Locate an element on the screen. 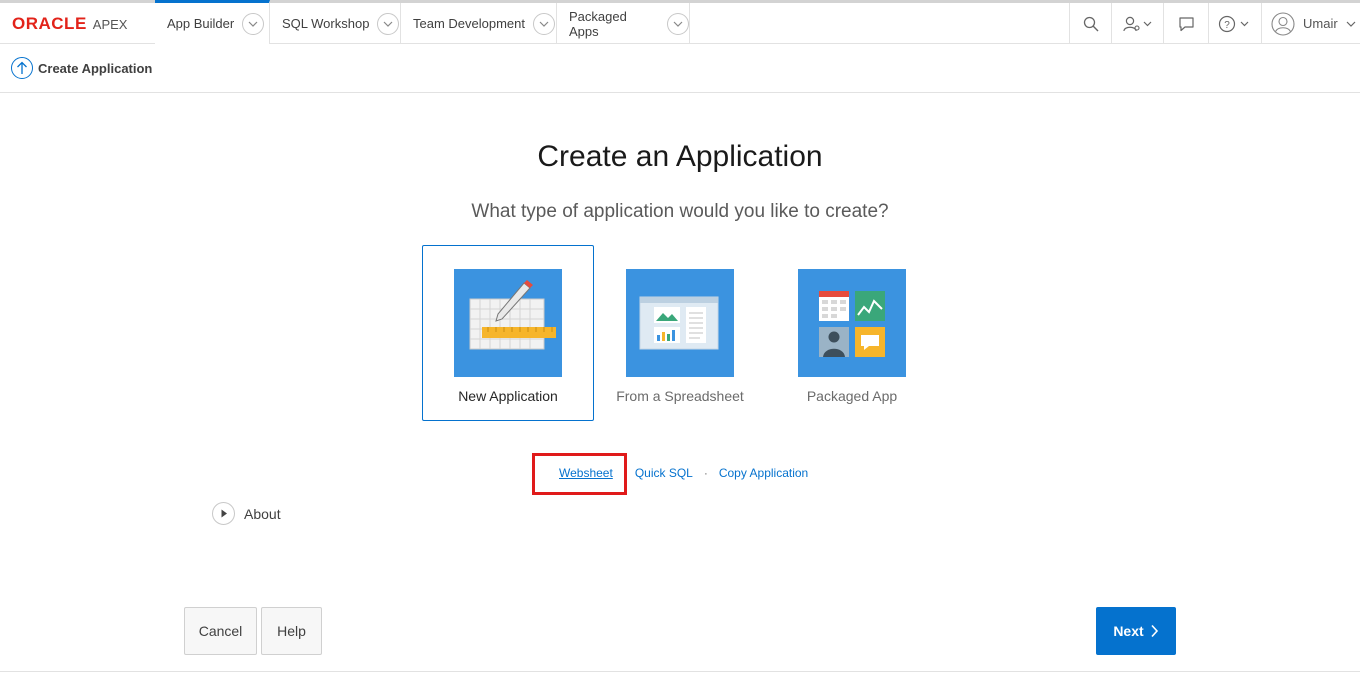 The height and width of the screenshot is (682, 1360). tab-packaged-apps: Packaged Apps is located at coordinates (623, 23).